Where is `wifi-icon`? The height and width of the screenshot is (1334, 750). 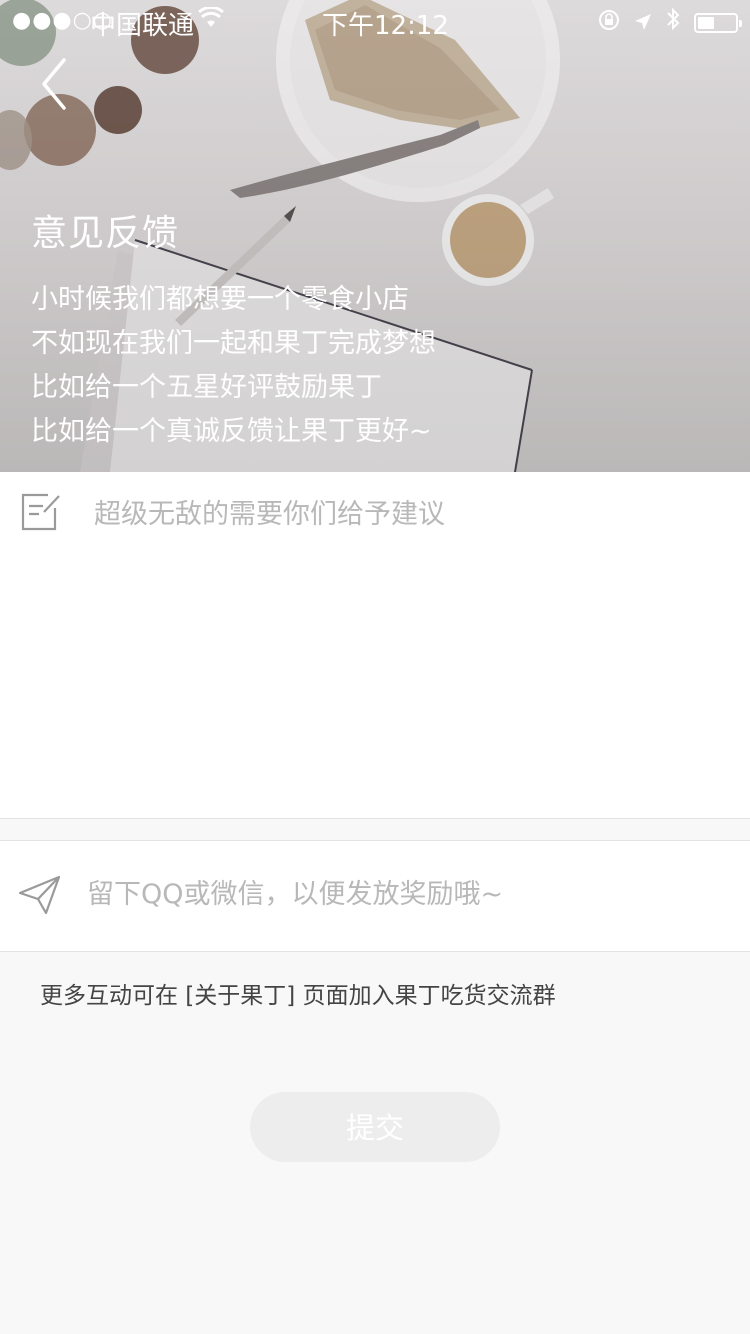 wifi-icon is located at coordinates (211, 20).